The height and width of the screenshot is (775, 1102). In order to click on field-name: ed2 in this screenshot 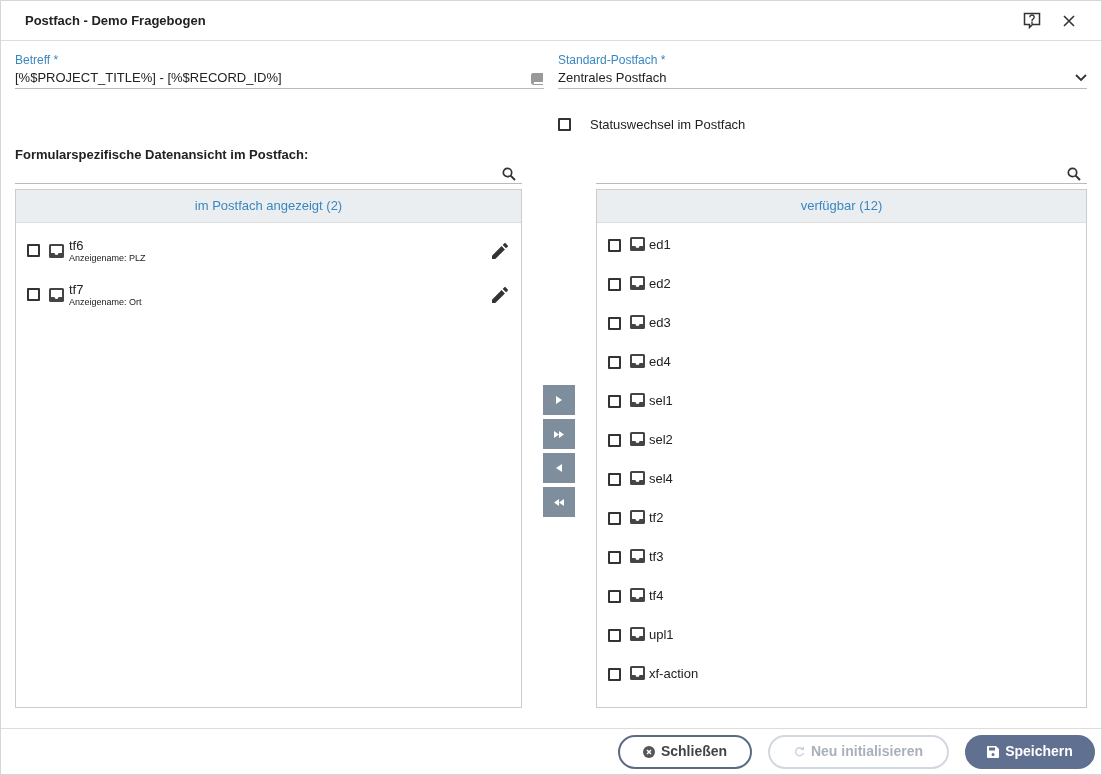, I will do `click(660, 284)`.